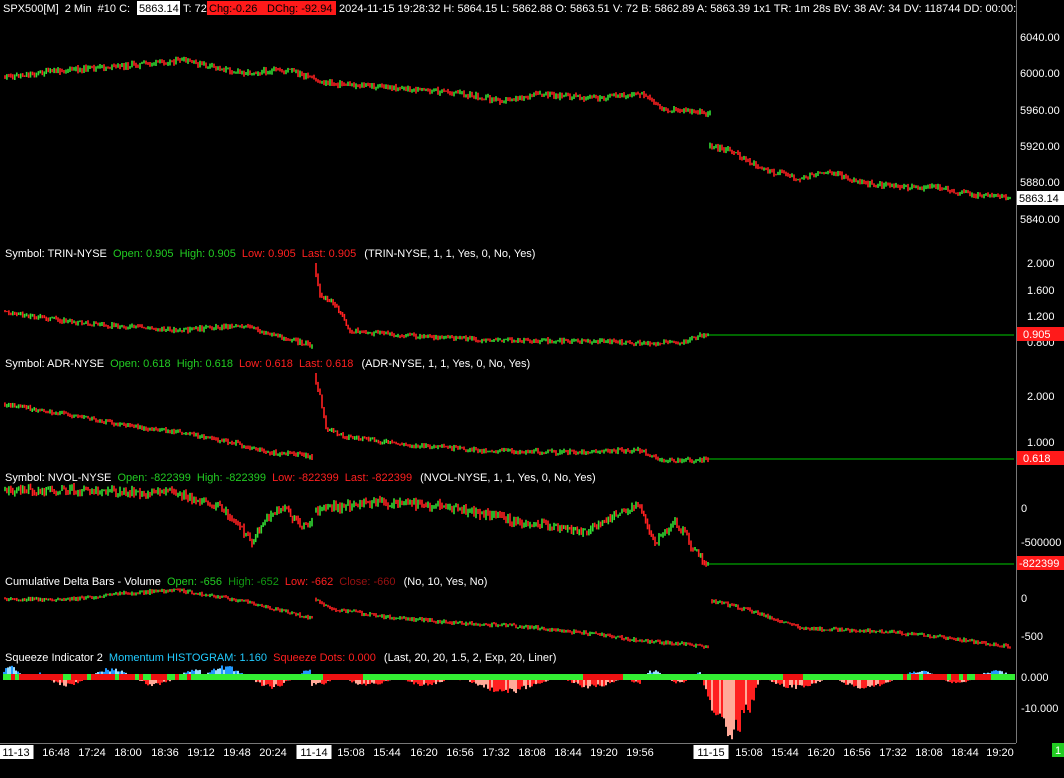 This screenshot has height=778, width=1064. Describe the element at coordinates (640, 753) in the screenshot. I see `time-label: 19:56` at that location.